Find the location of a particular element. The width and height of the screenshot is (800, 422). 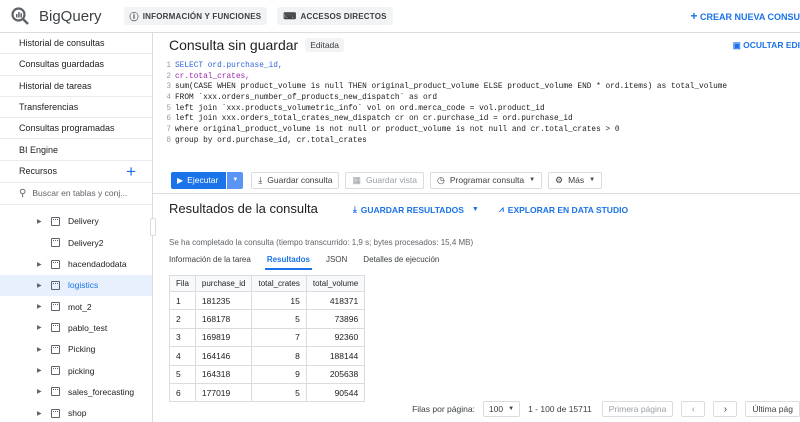

view-icon: ▦ is located at coordinates (356, 179).